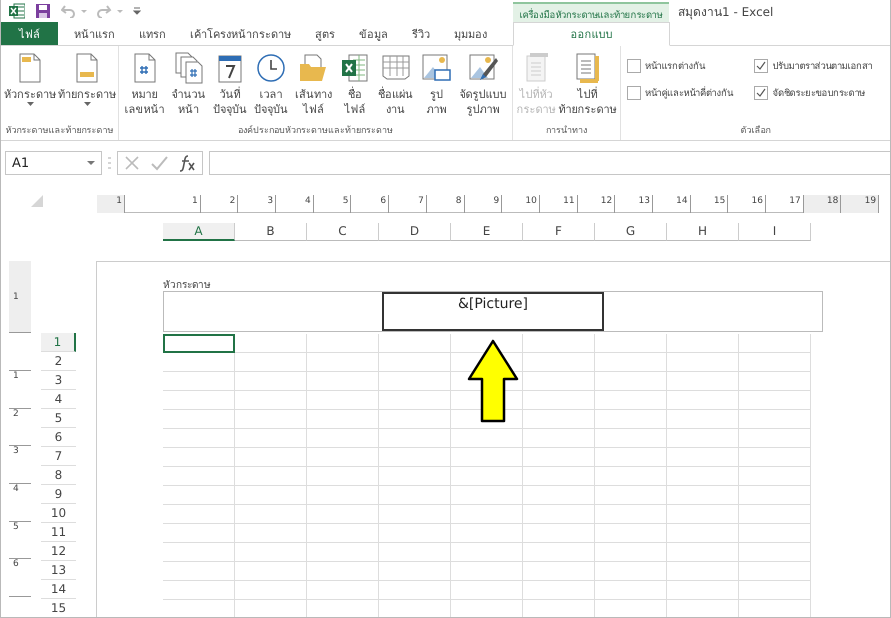 The width and height of the screenshot is (891, 618). I want to click on column-header: G, so click(631, 232).